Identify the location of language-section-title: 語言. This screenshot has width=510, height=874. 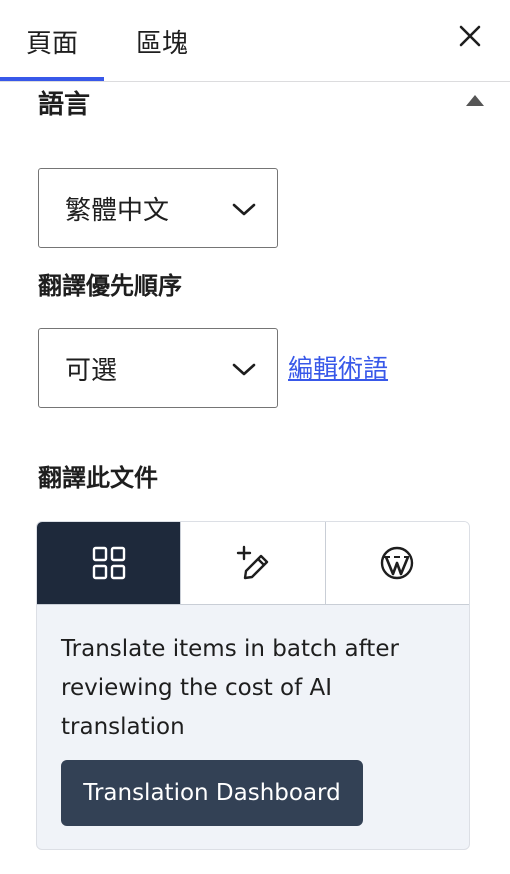
(64, 104).